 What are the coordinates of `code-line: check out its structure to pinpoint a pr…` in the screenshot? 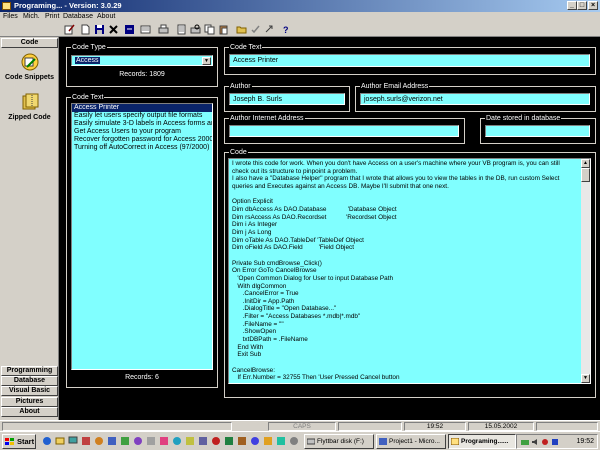 It's located at (295, 171).